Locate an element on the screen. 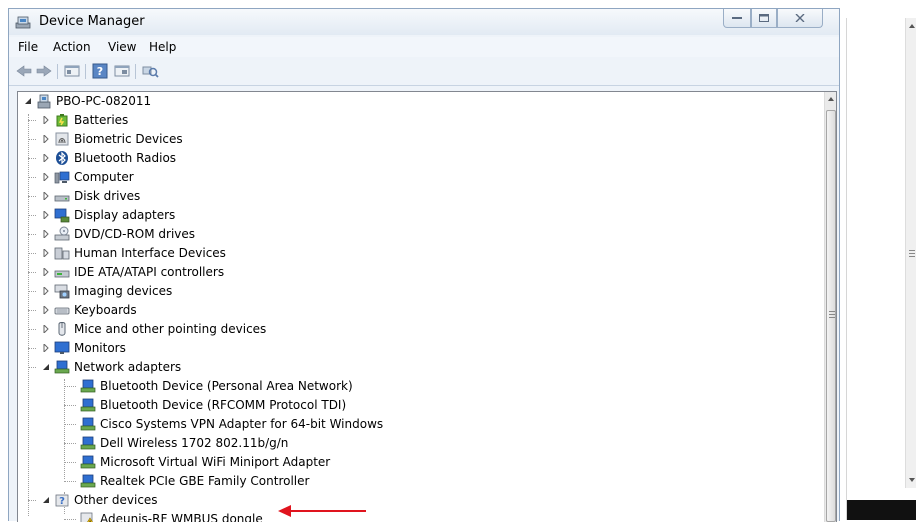 The image size is (916, 522). tree-category-expanded: Network adapters is located at coordinates (168, 367).